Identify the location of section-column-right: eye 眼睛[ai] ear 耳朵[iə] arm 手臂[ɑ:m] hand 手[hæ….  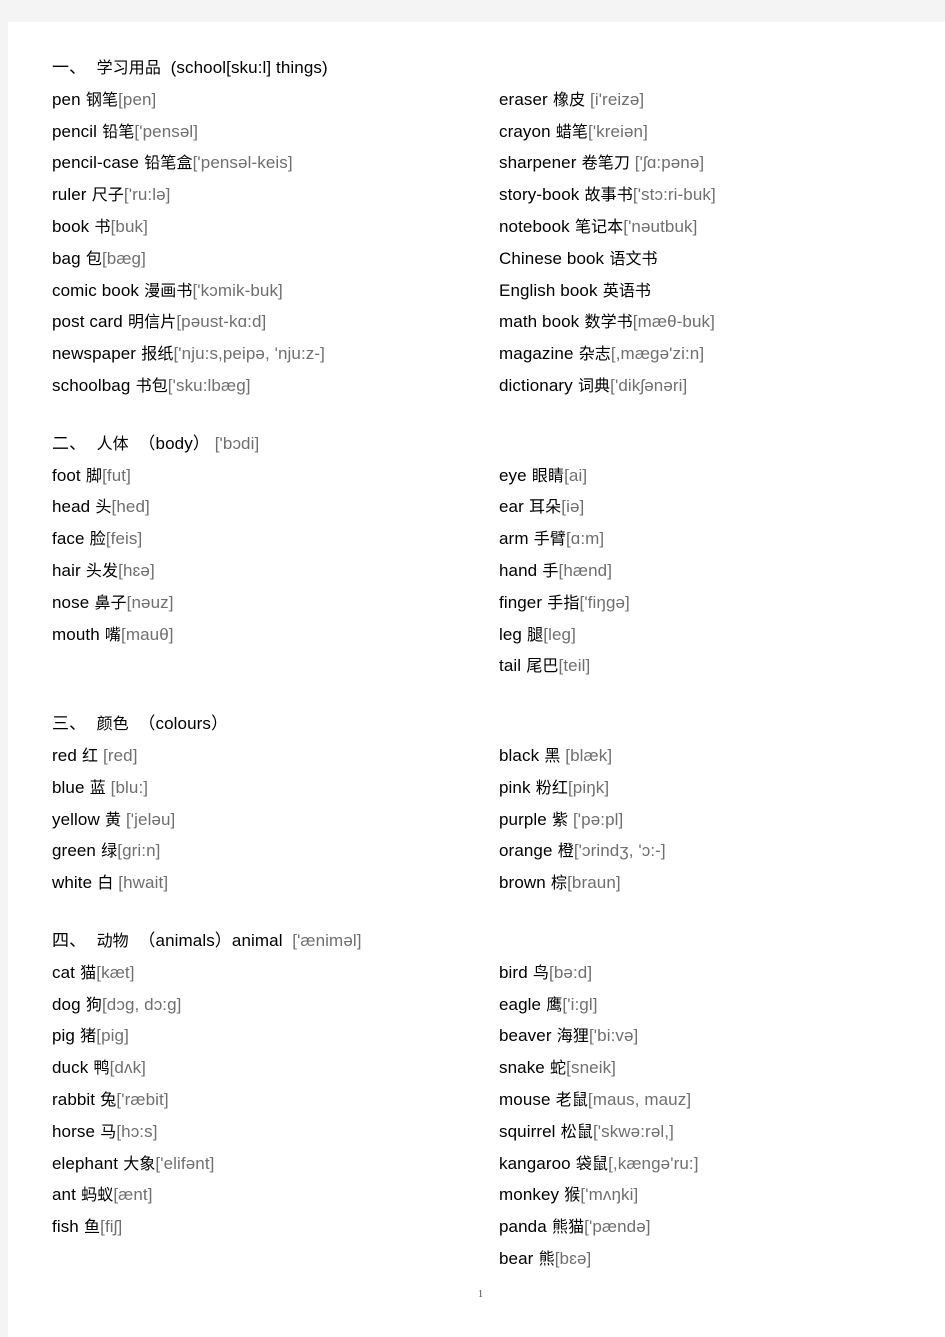
(698, 555).